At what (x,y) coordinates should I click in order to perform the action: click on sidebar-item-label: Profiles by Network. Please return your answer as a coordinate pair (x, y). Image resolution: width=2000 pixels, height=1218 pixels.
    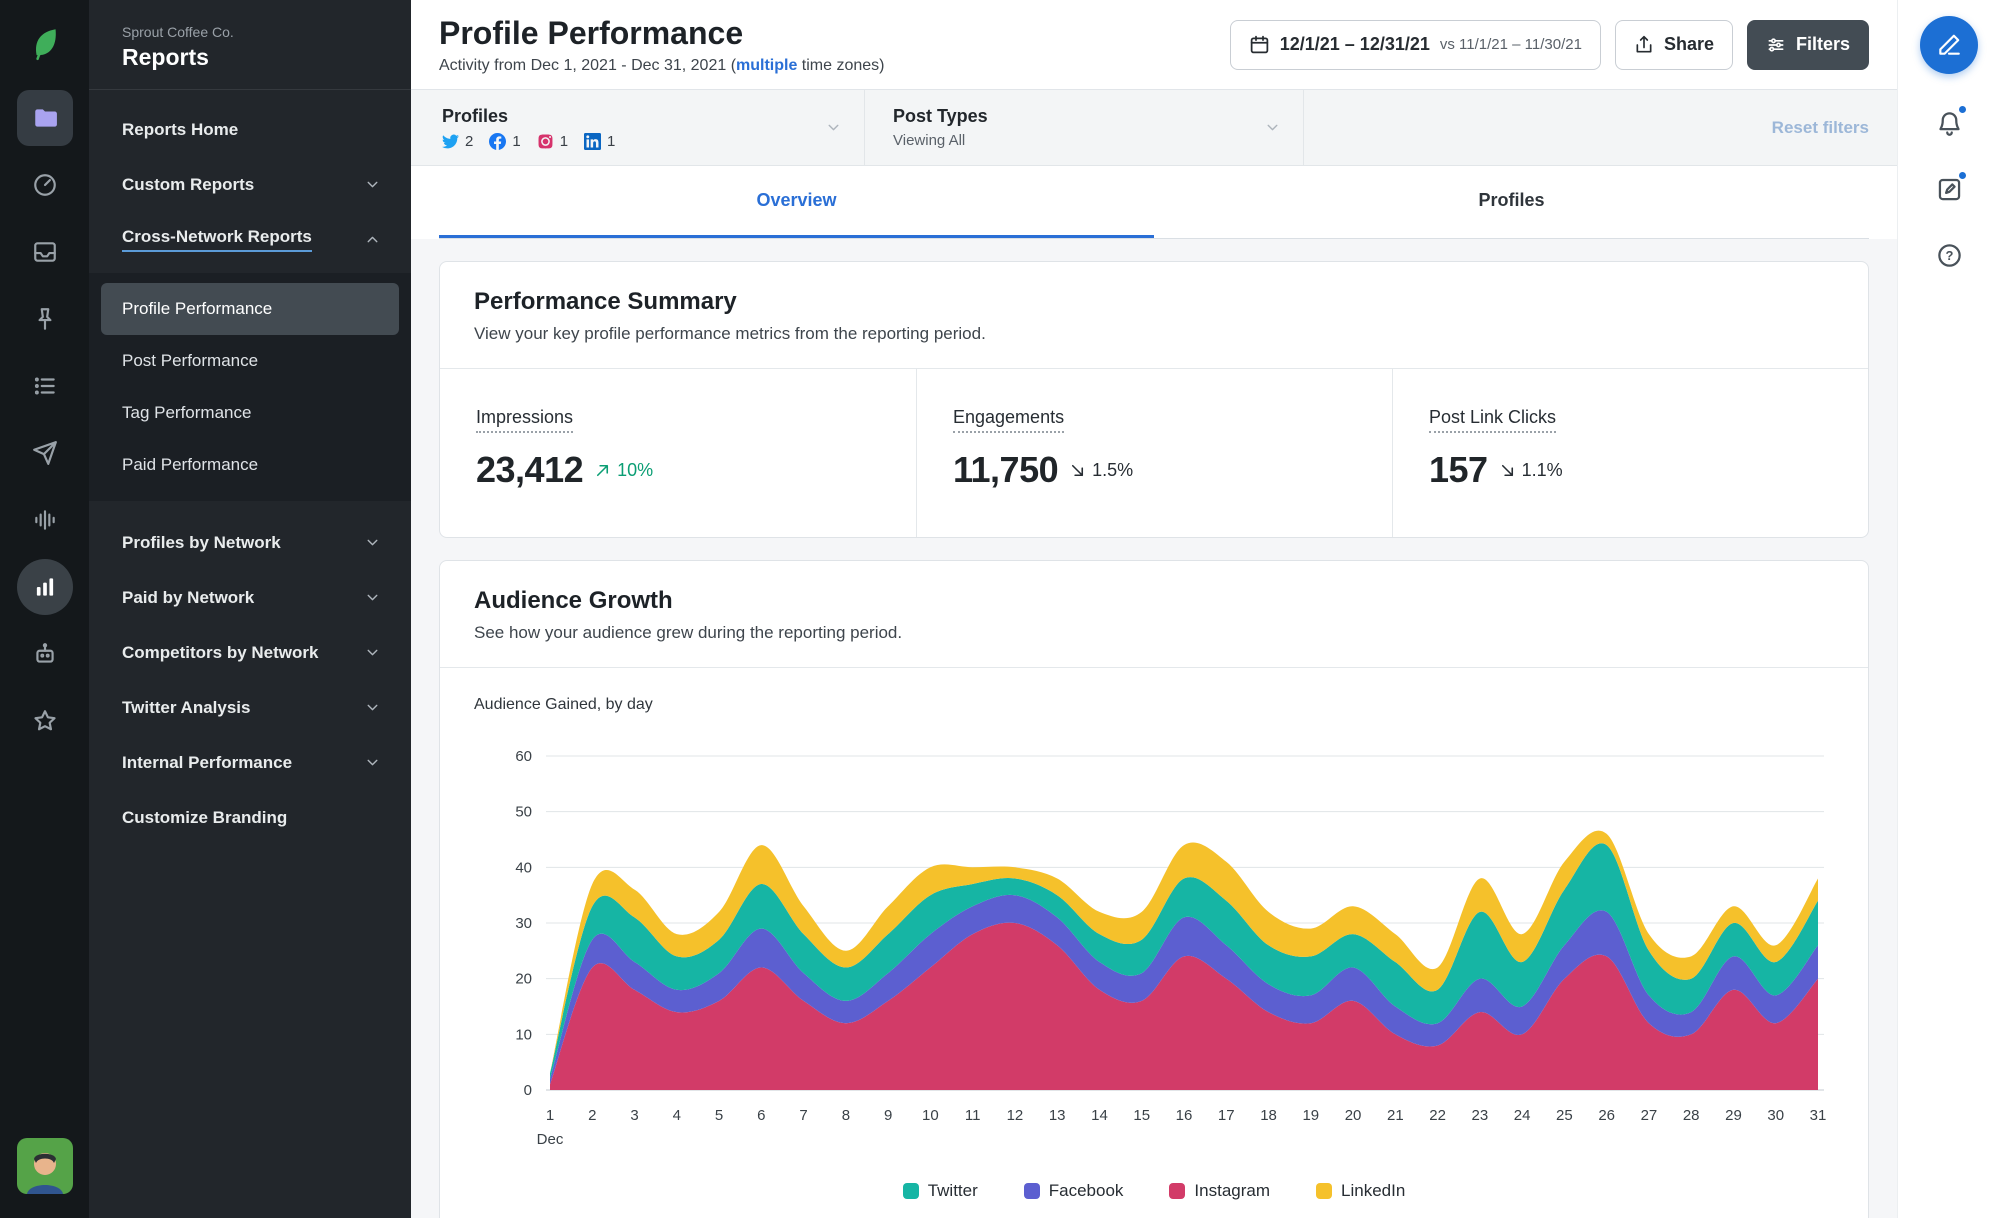
    Looking at the image, I should click on (201, 542).